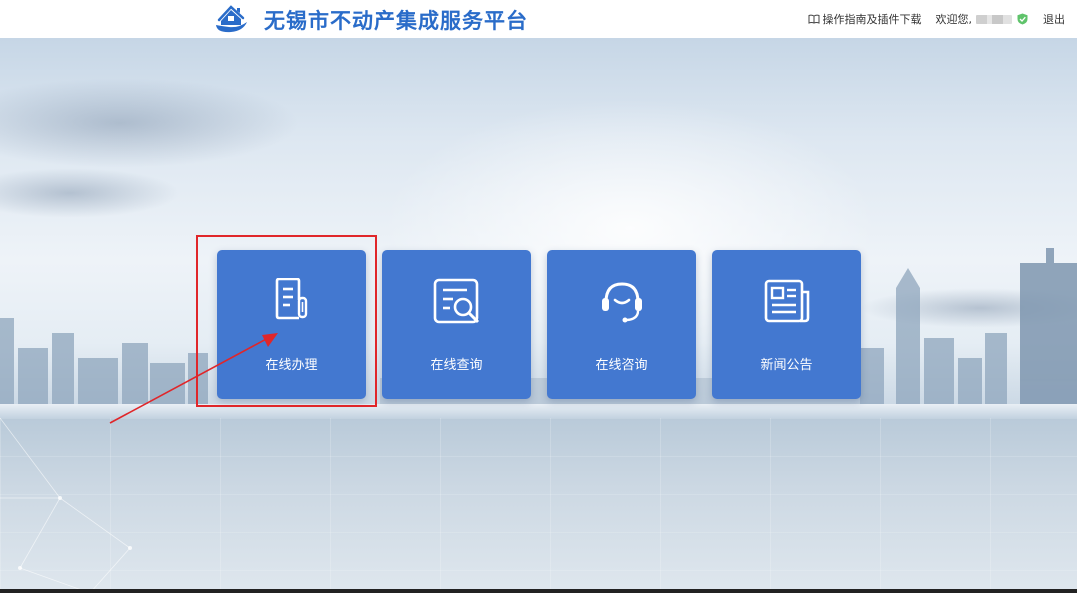  What do you see at coordinates (786, 301) in the screenshot?
I see `newspaper-icon` at bounding box center [786, 301].